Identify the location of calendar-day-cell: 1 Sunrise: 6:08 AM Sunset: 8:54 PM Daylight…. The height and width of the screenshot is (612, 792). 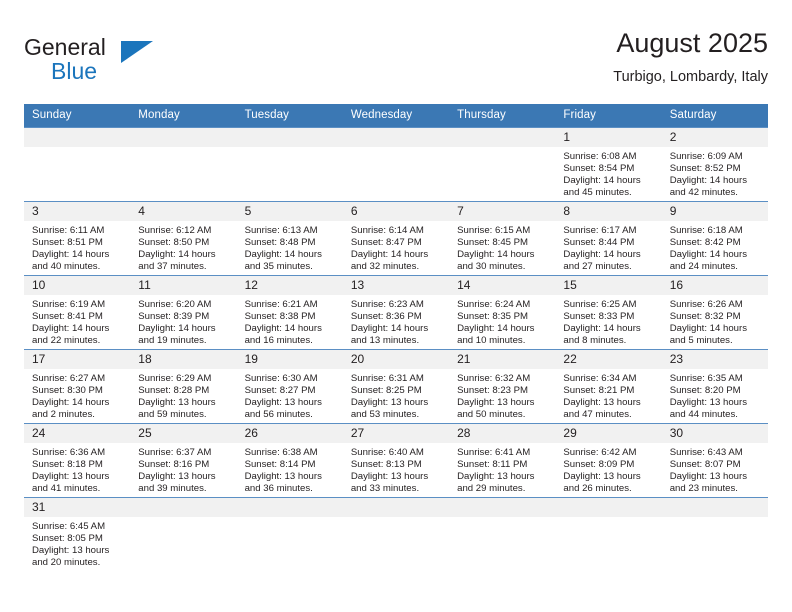
(608, 164).